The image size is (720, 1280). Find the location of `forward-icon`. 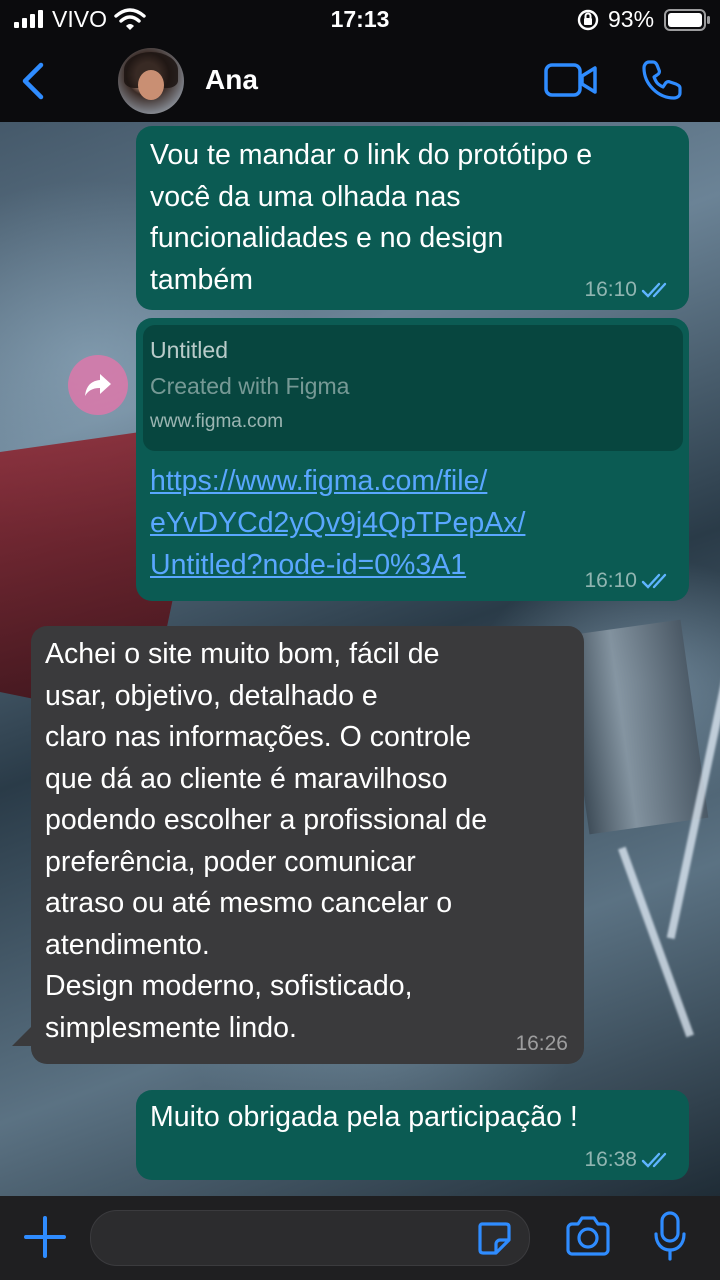

forward-icon is located at coordinates (98, 385).